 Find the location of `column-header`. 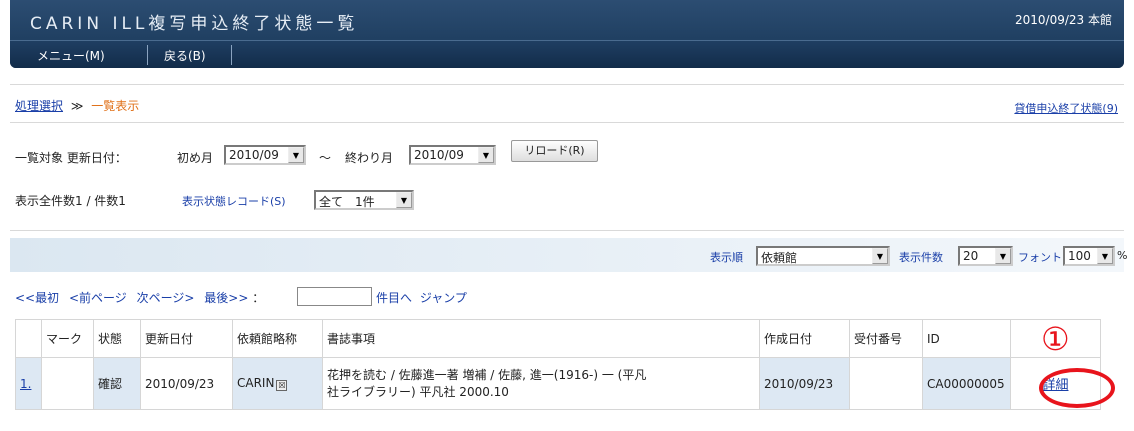

column-header is located at coordinates (28, 338).